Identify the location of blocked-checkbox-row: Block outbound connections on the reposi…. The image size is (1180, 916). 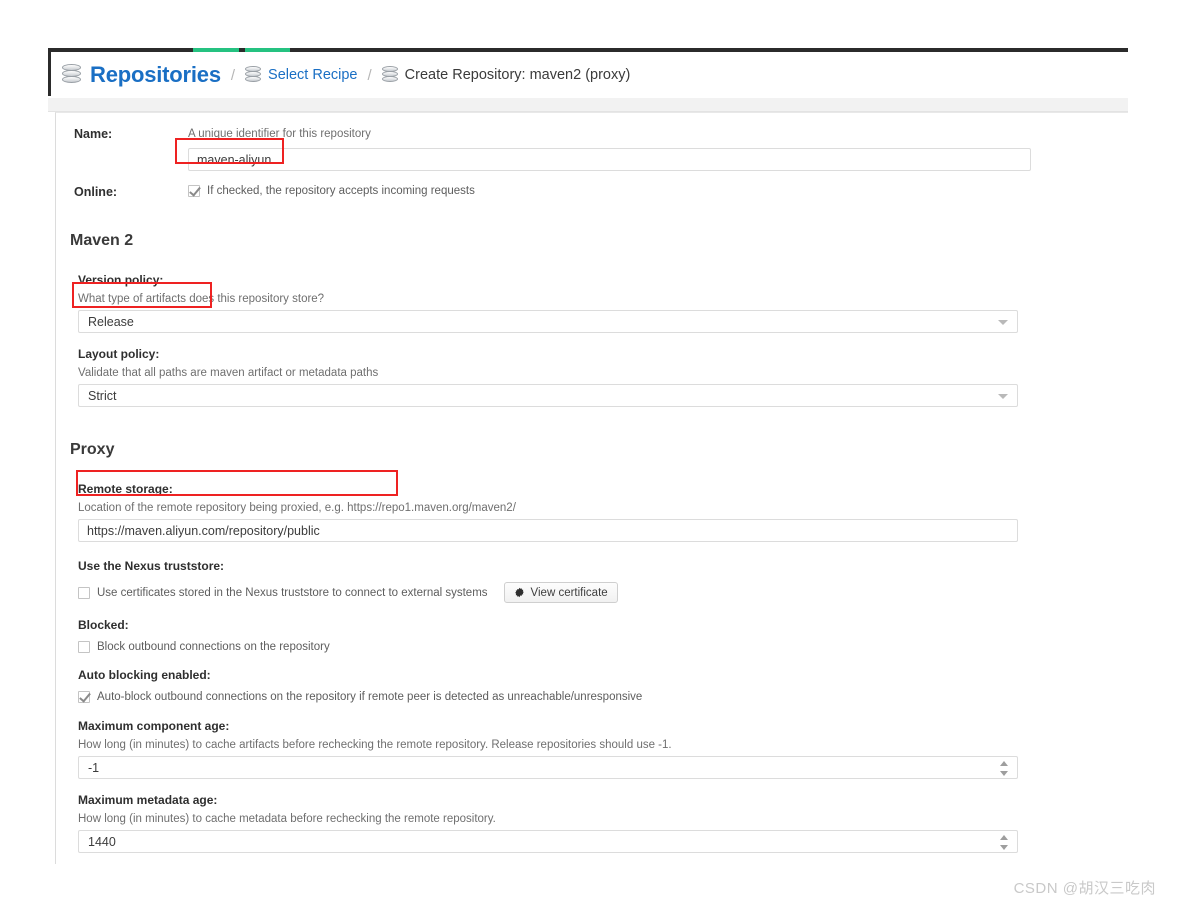
(592, 647).